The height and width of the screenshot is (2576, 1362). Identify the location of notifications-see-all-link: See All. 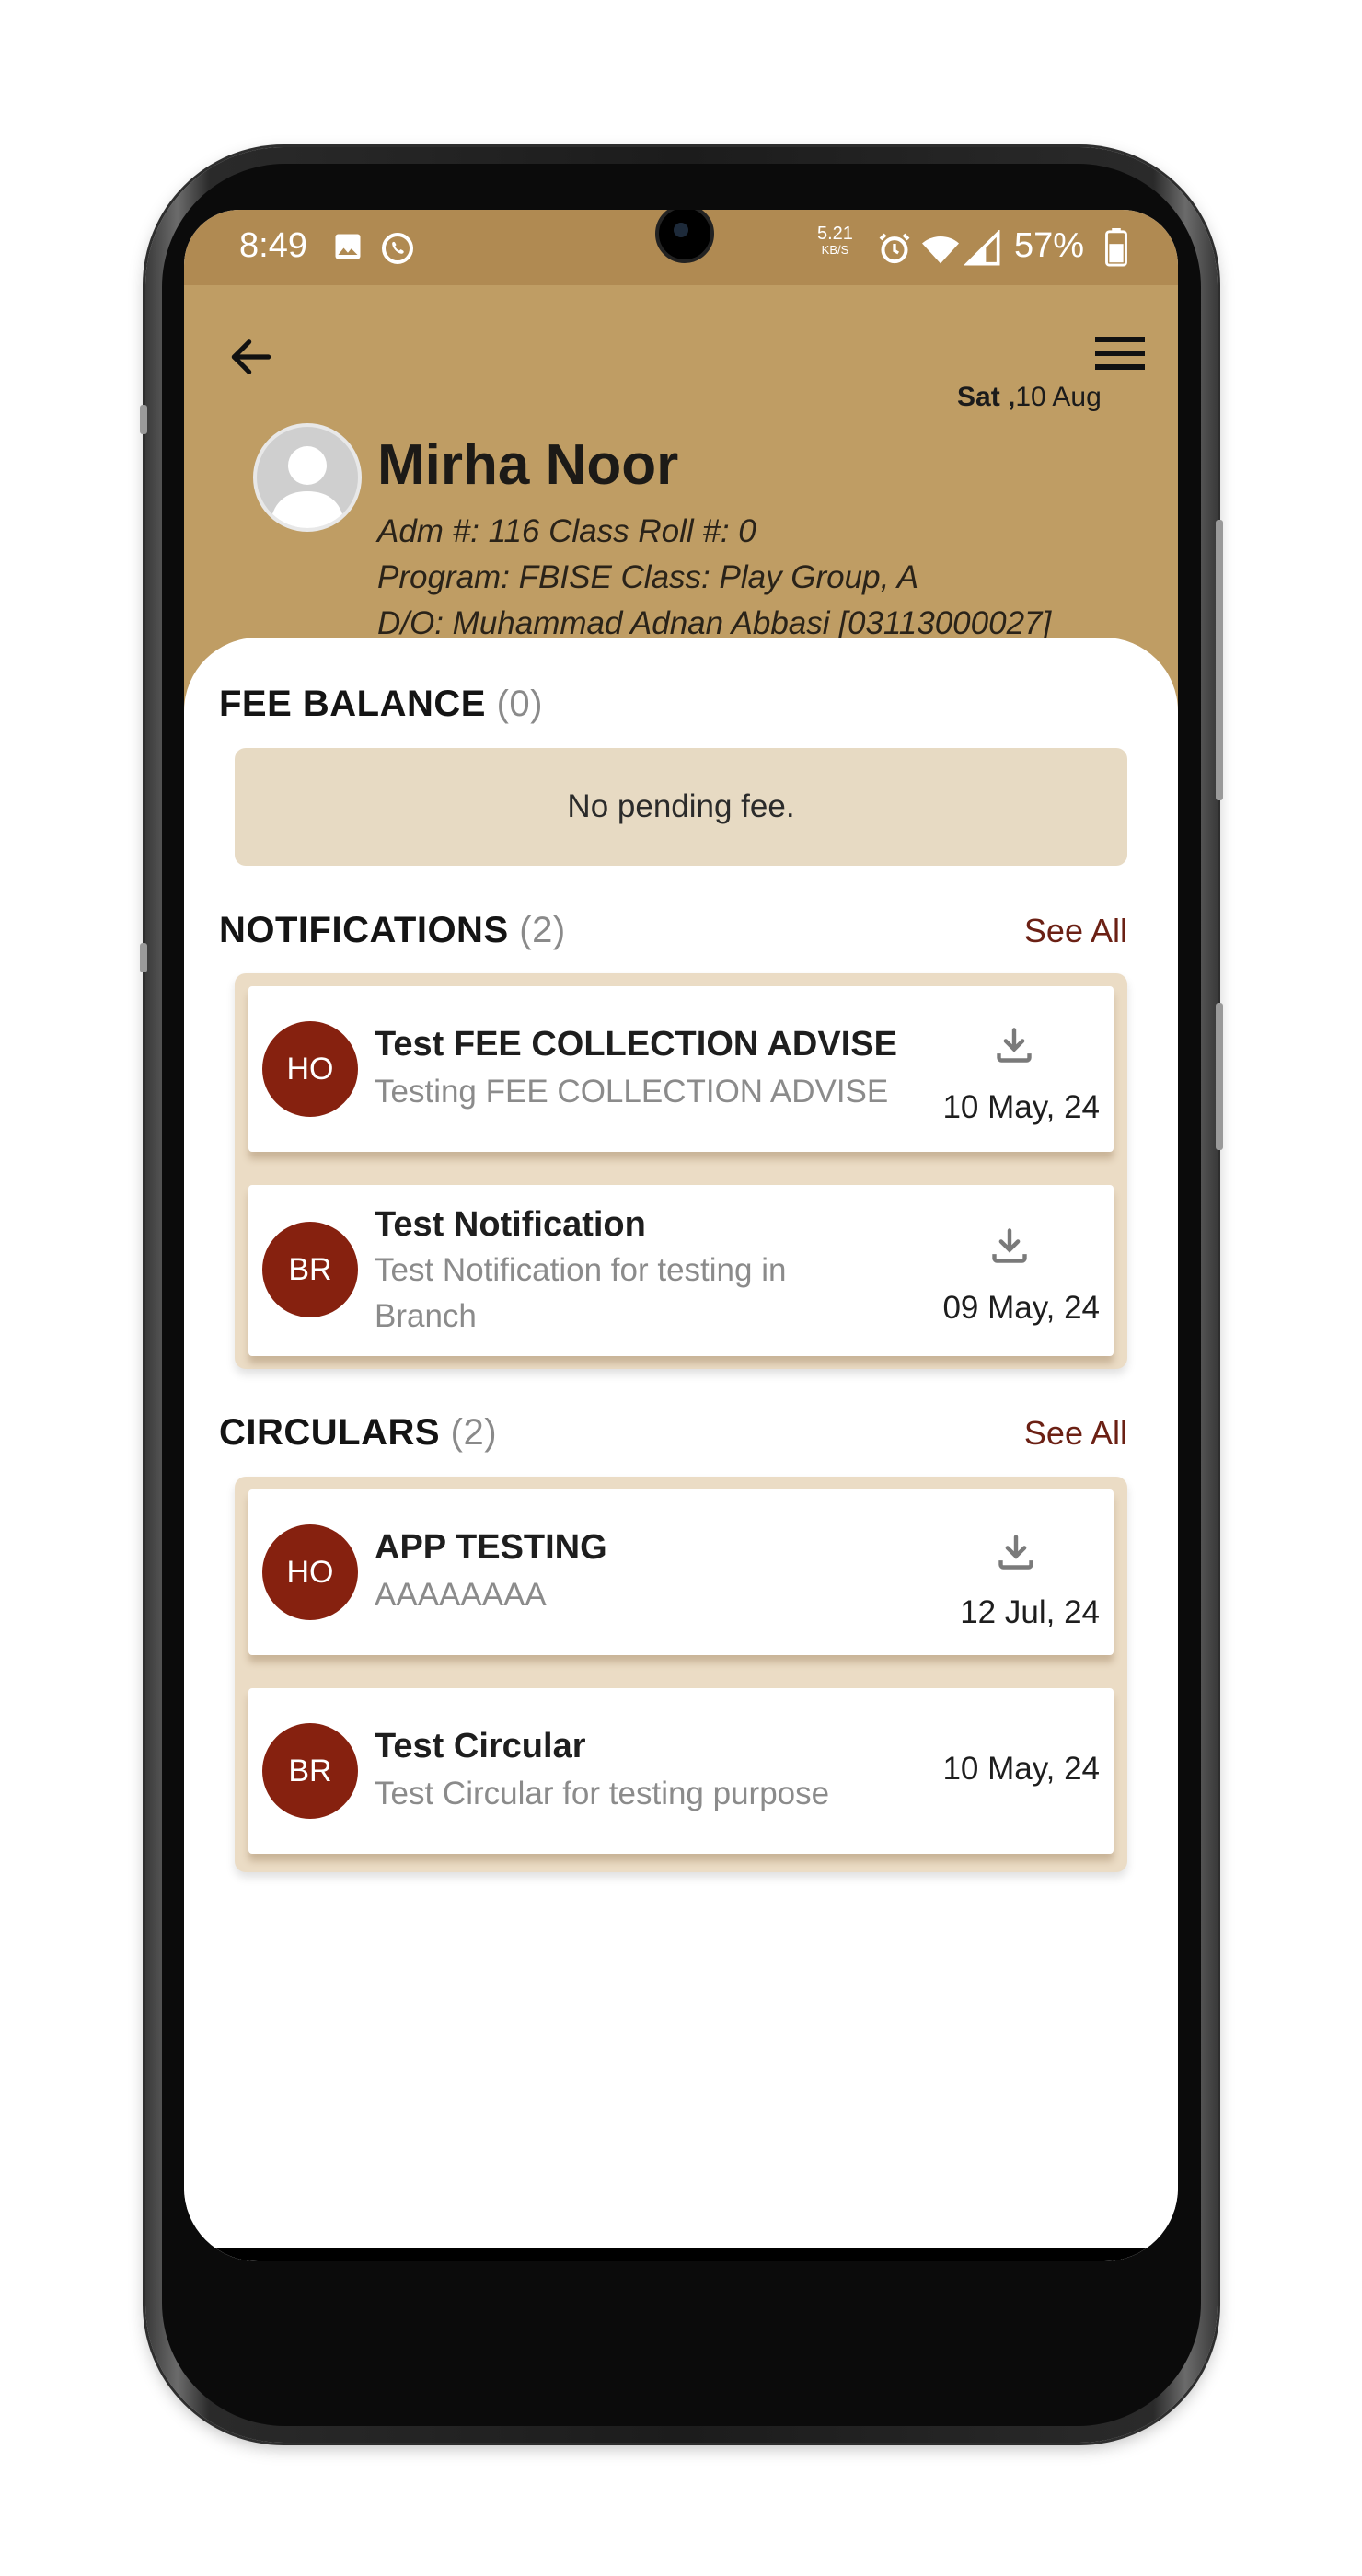
(1076, 931).